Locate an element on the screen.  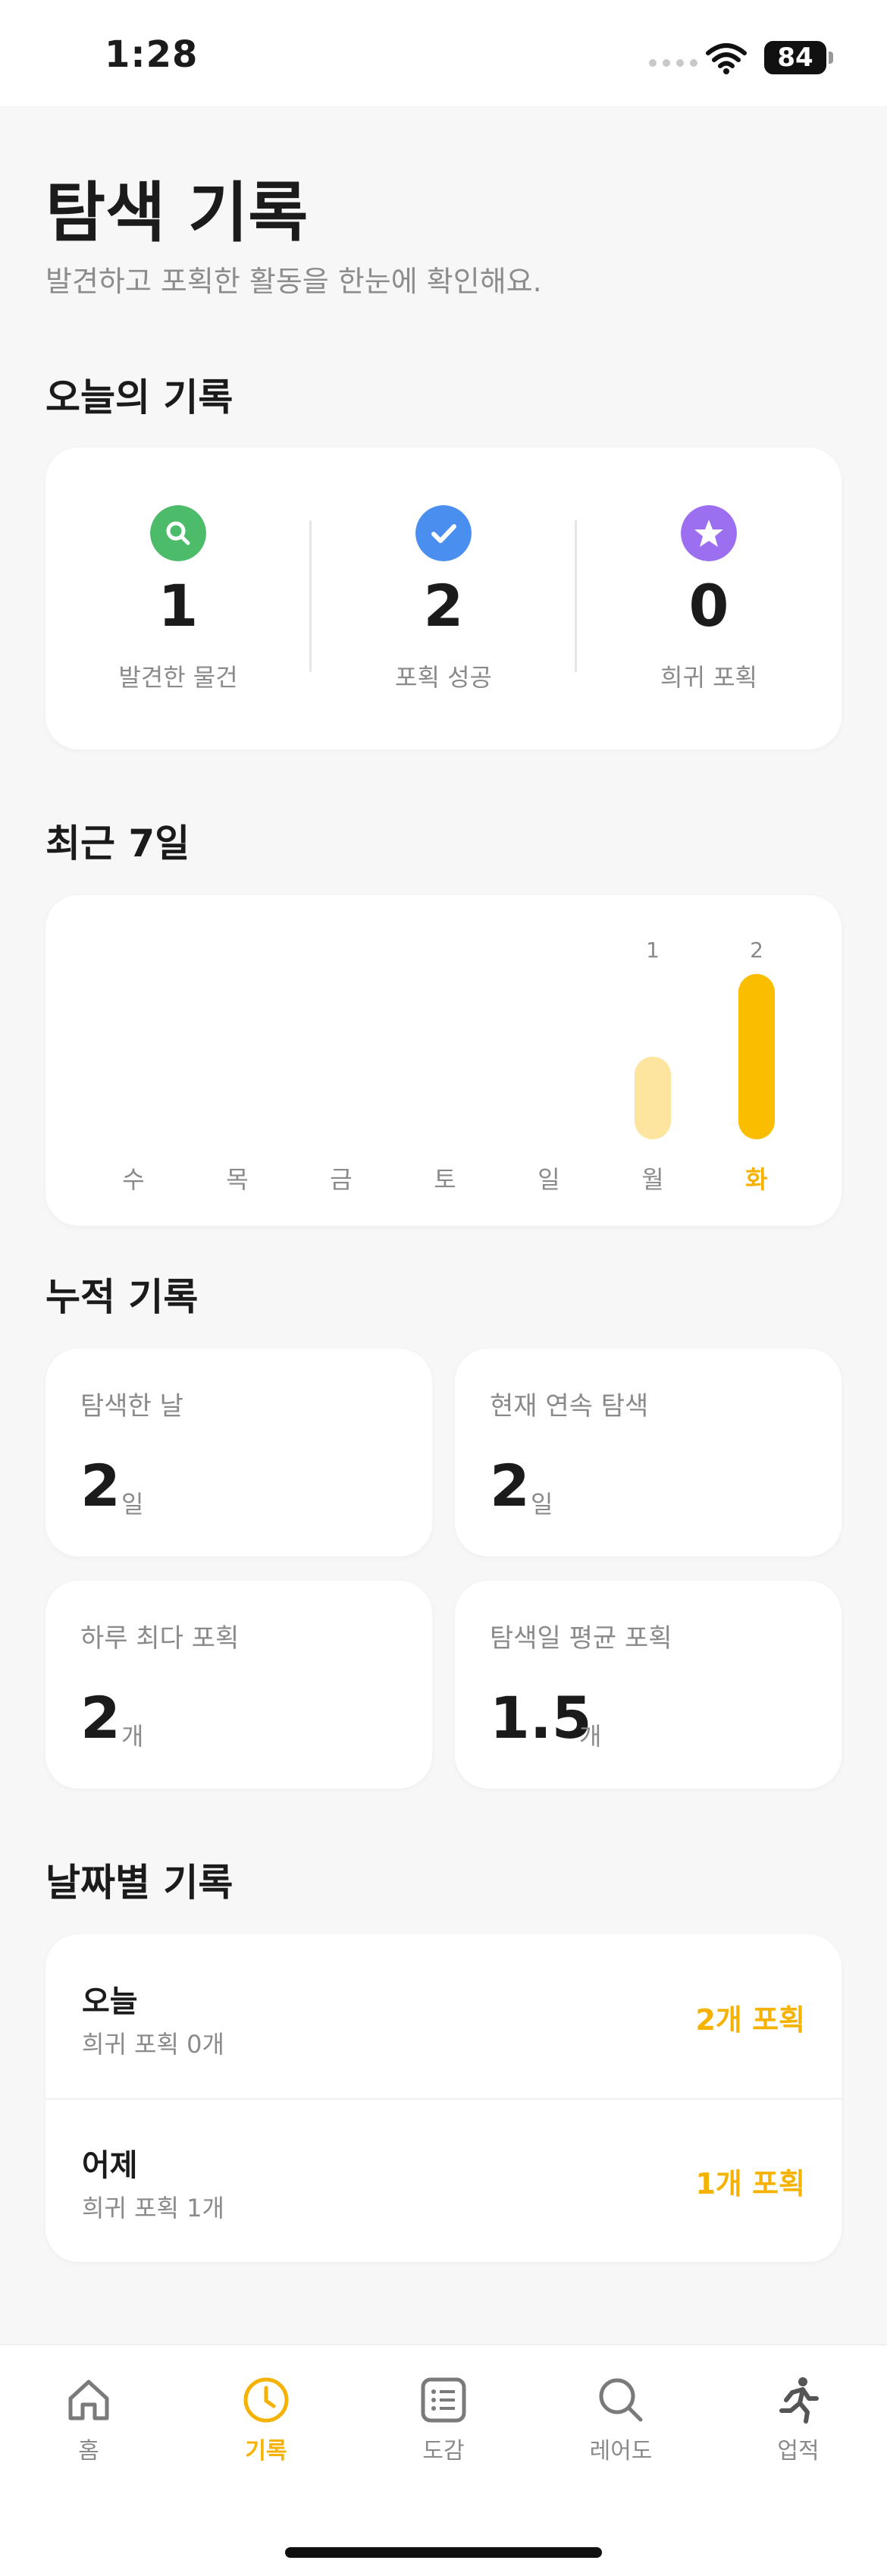
tab-label: 레어도 is located at coordinates (621, 2451).